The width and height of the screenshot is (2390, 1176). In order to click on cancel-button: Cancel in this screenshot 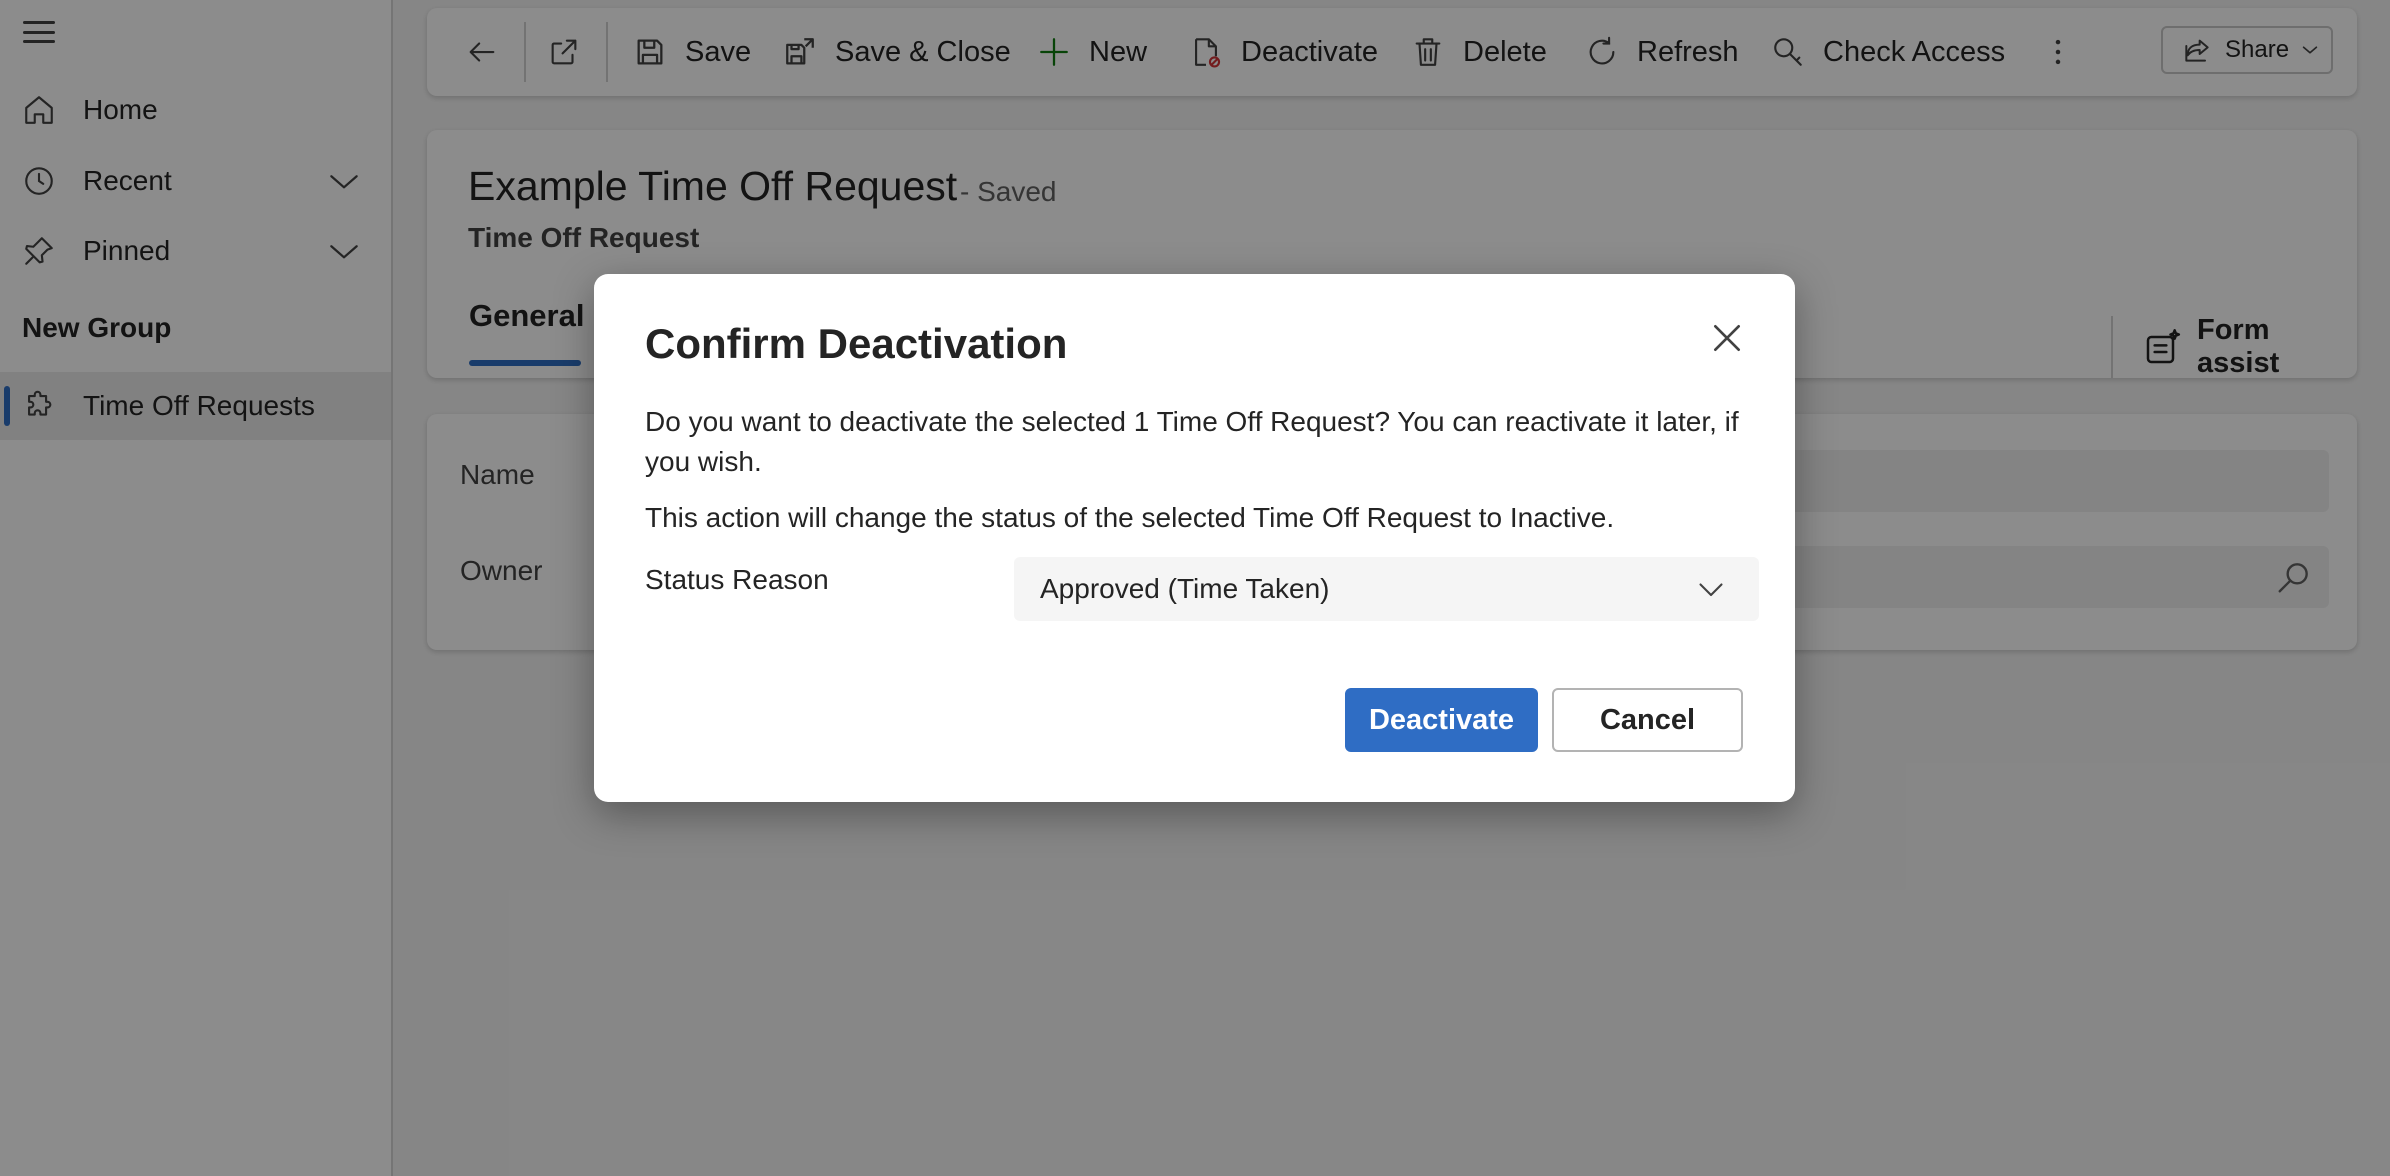, I will do `click(1647, 720)`.